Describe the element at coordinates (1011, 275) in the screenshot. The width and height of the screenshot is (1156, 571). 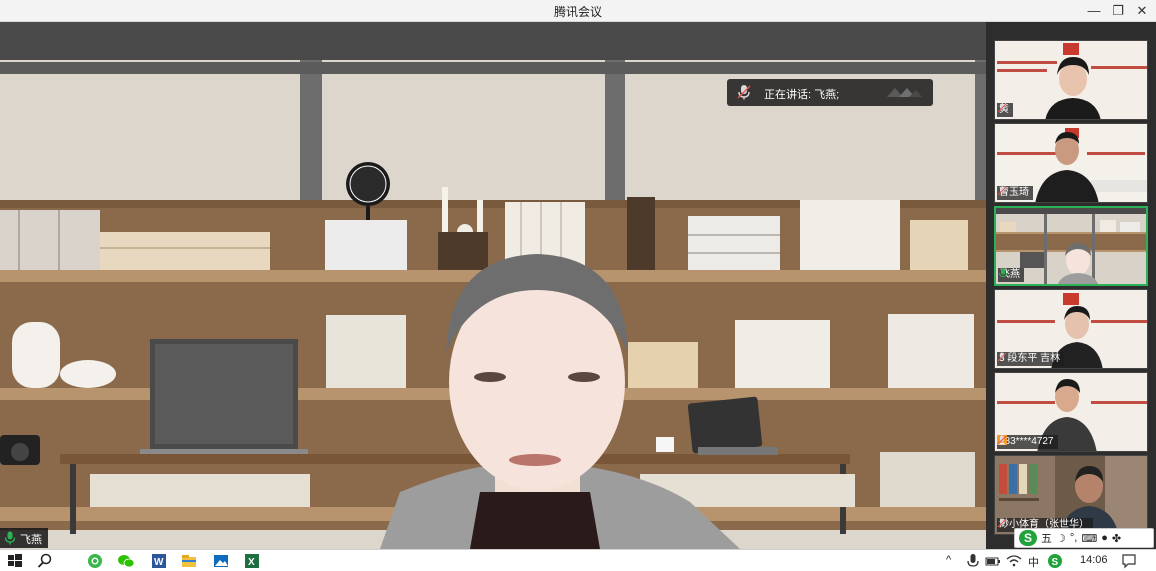
I see `participant-label: 飞燕` at that location.